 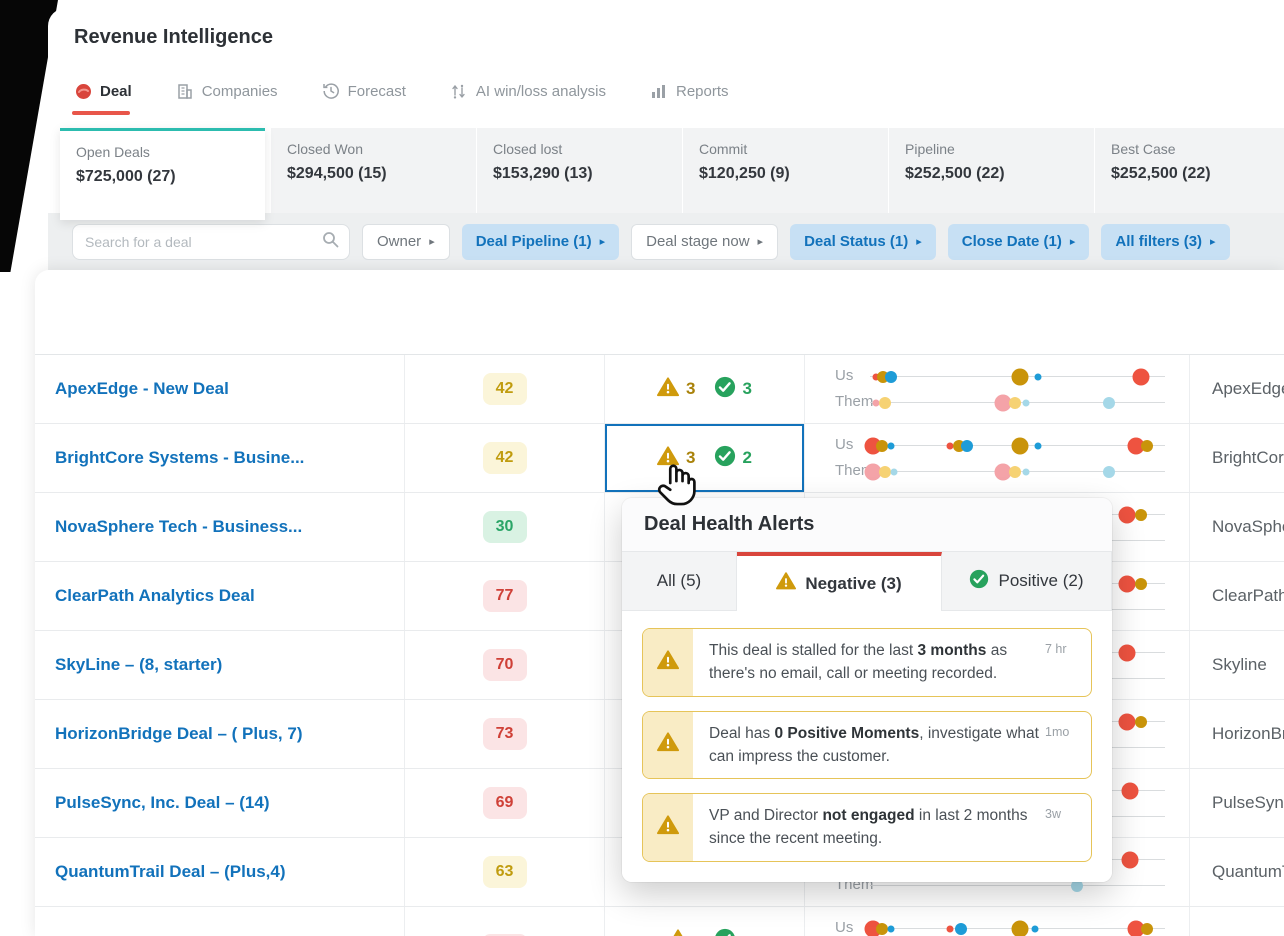 What do you see at coordinates (725, 389) in the screenshot?
I see `check-circle-icon` at bounding box center [725, 389].